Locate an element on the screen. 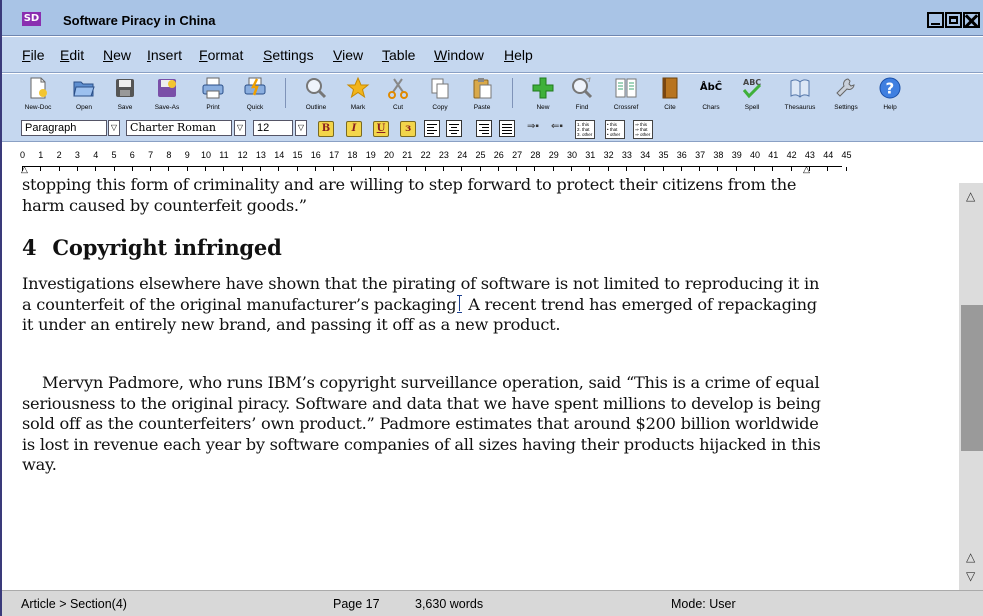 The height and width of the screenshot is (616, 983). align-justify-button is located at coordinates (507, 128).